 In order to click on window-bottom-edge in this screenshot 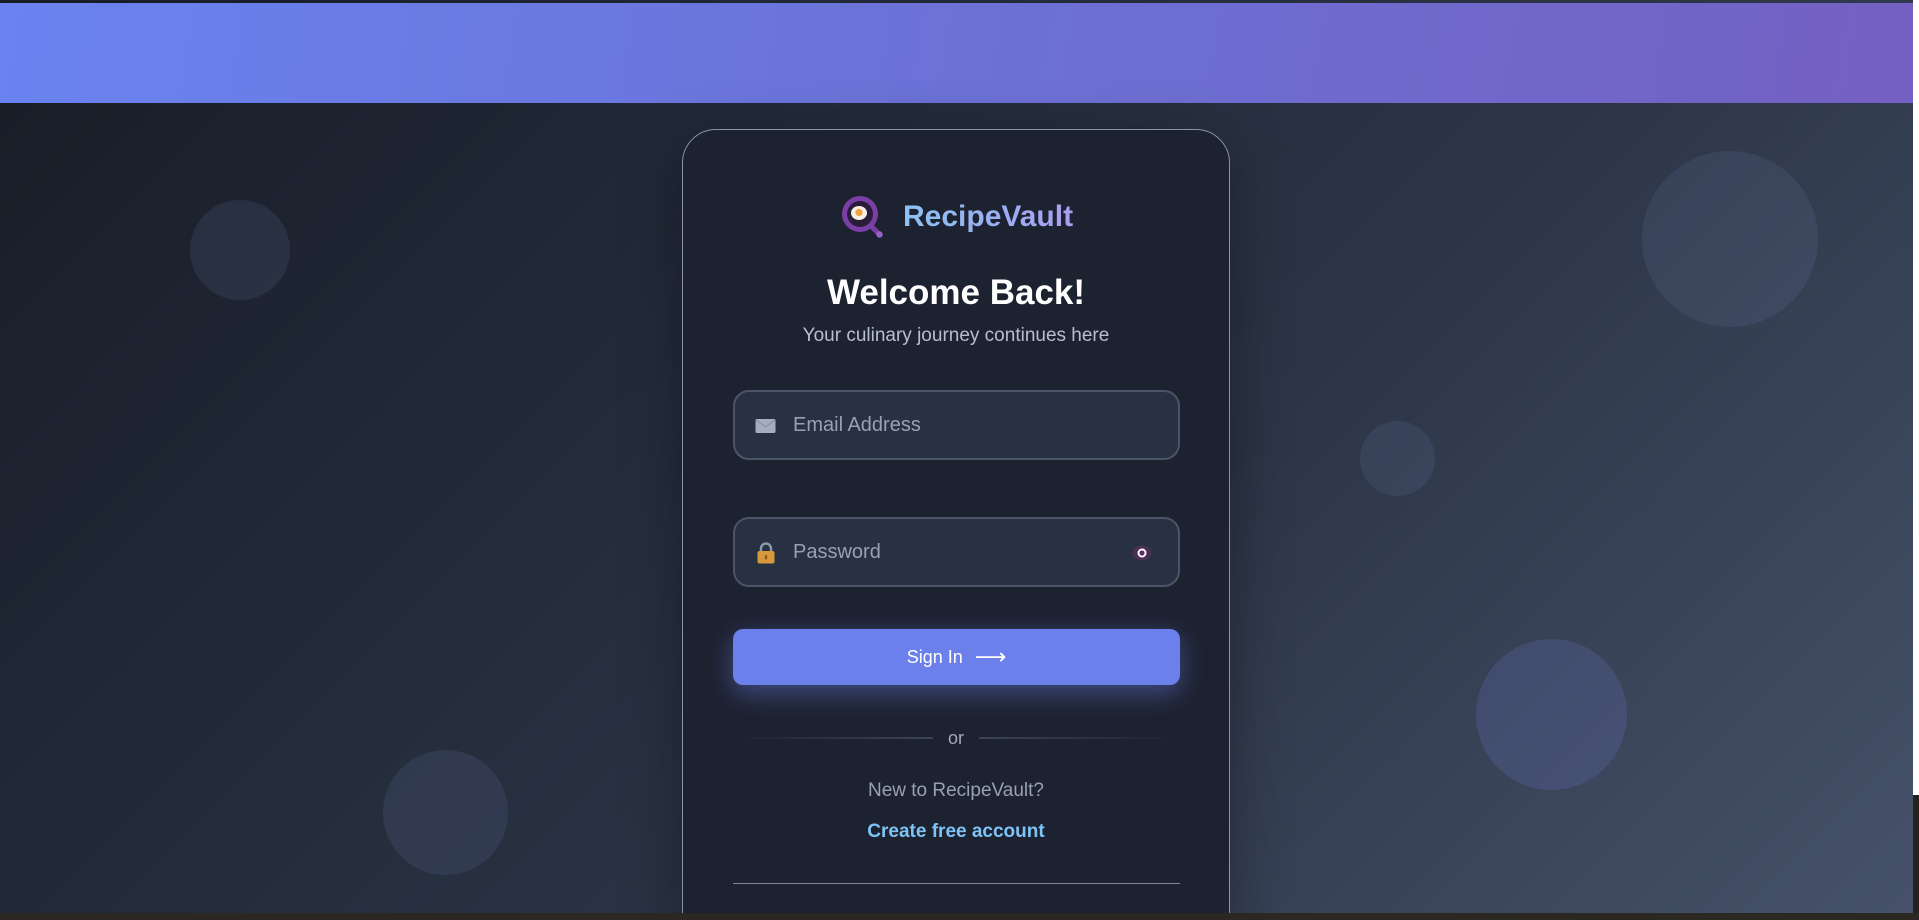, I will do `click(959, 916)`.